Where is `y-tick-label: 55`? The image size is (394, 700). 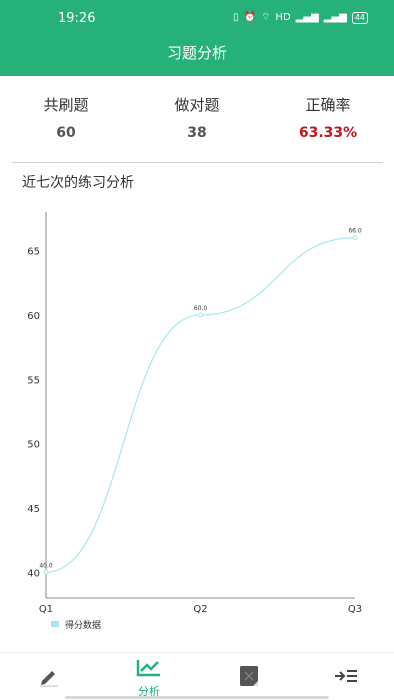 y-tick-label: 55 is located at coordinates (33, 380).